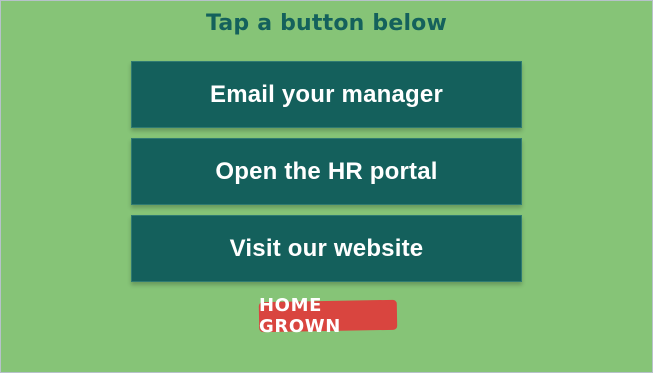 The width and height of the screenshot is (655, 375). I want to click on page-title: Tap a button below, so click(326, 23).